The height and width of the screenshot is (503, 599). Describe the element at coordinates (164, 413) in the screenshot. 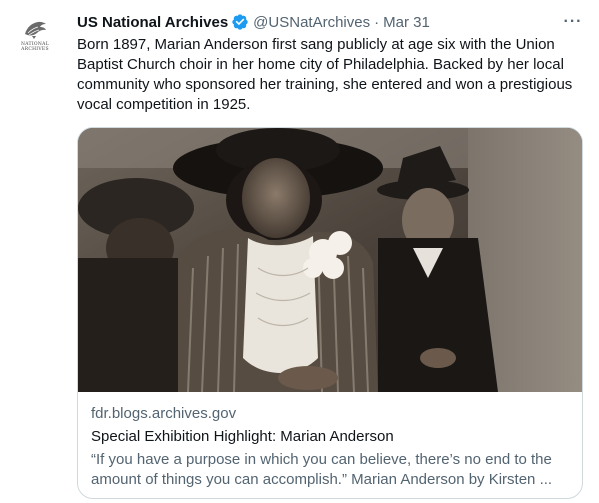

I see `card-domain: fdr.blogs.archives.gov` at that location.